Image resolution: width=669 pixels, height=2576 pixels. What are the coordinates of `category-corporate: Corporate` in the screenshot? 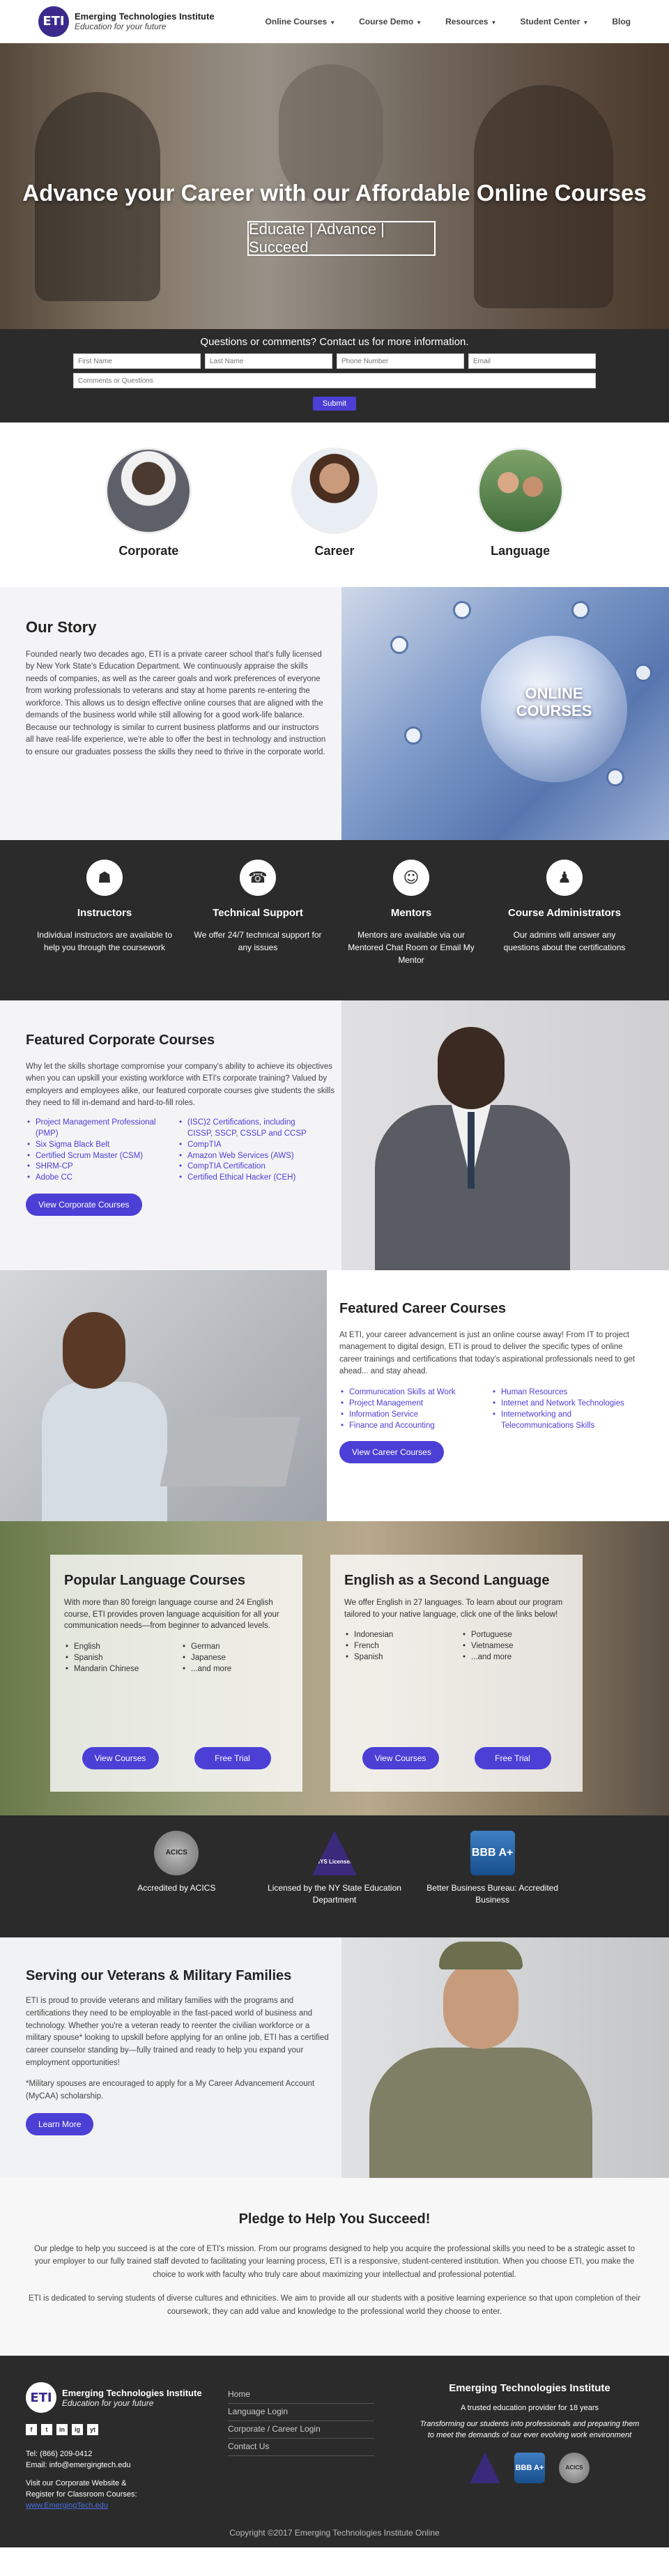 It's located at (148, 518).